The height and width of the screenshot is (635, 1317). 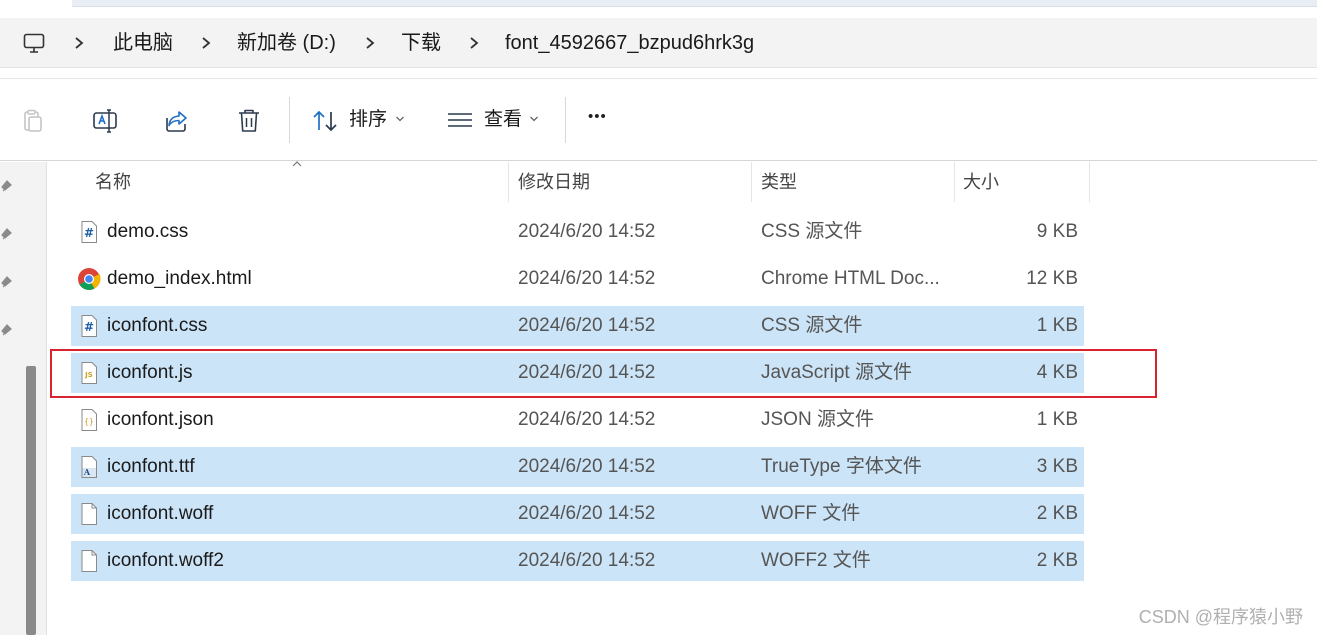 What do you see at coordinates (658, 120) in the screenshot?
I see `command-bar: 排序 查看 •••` at bounding box center [658, 120].